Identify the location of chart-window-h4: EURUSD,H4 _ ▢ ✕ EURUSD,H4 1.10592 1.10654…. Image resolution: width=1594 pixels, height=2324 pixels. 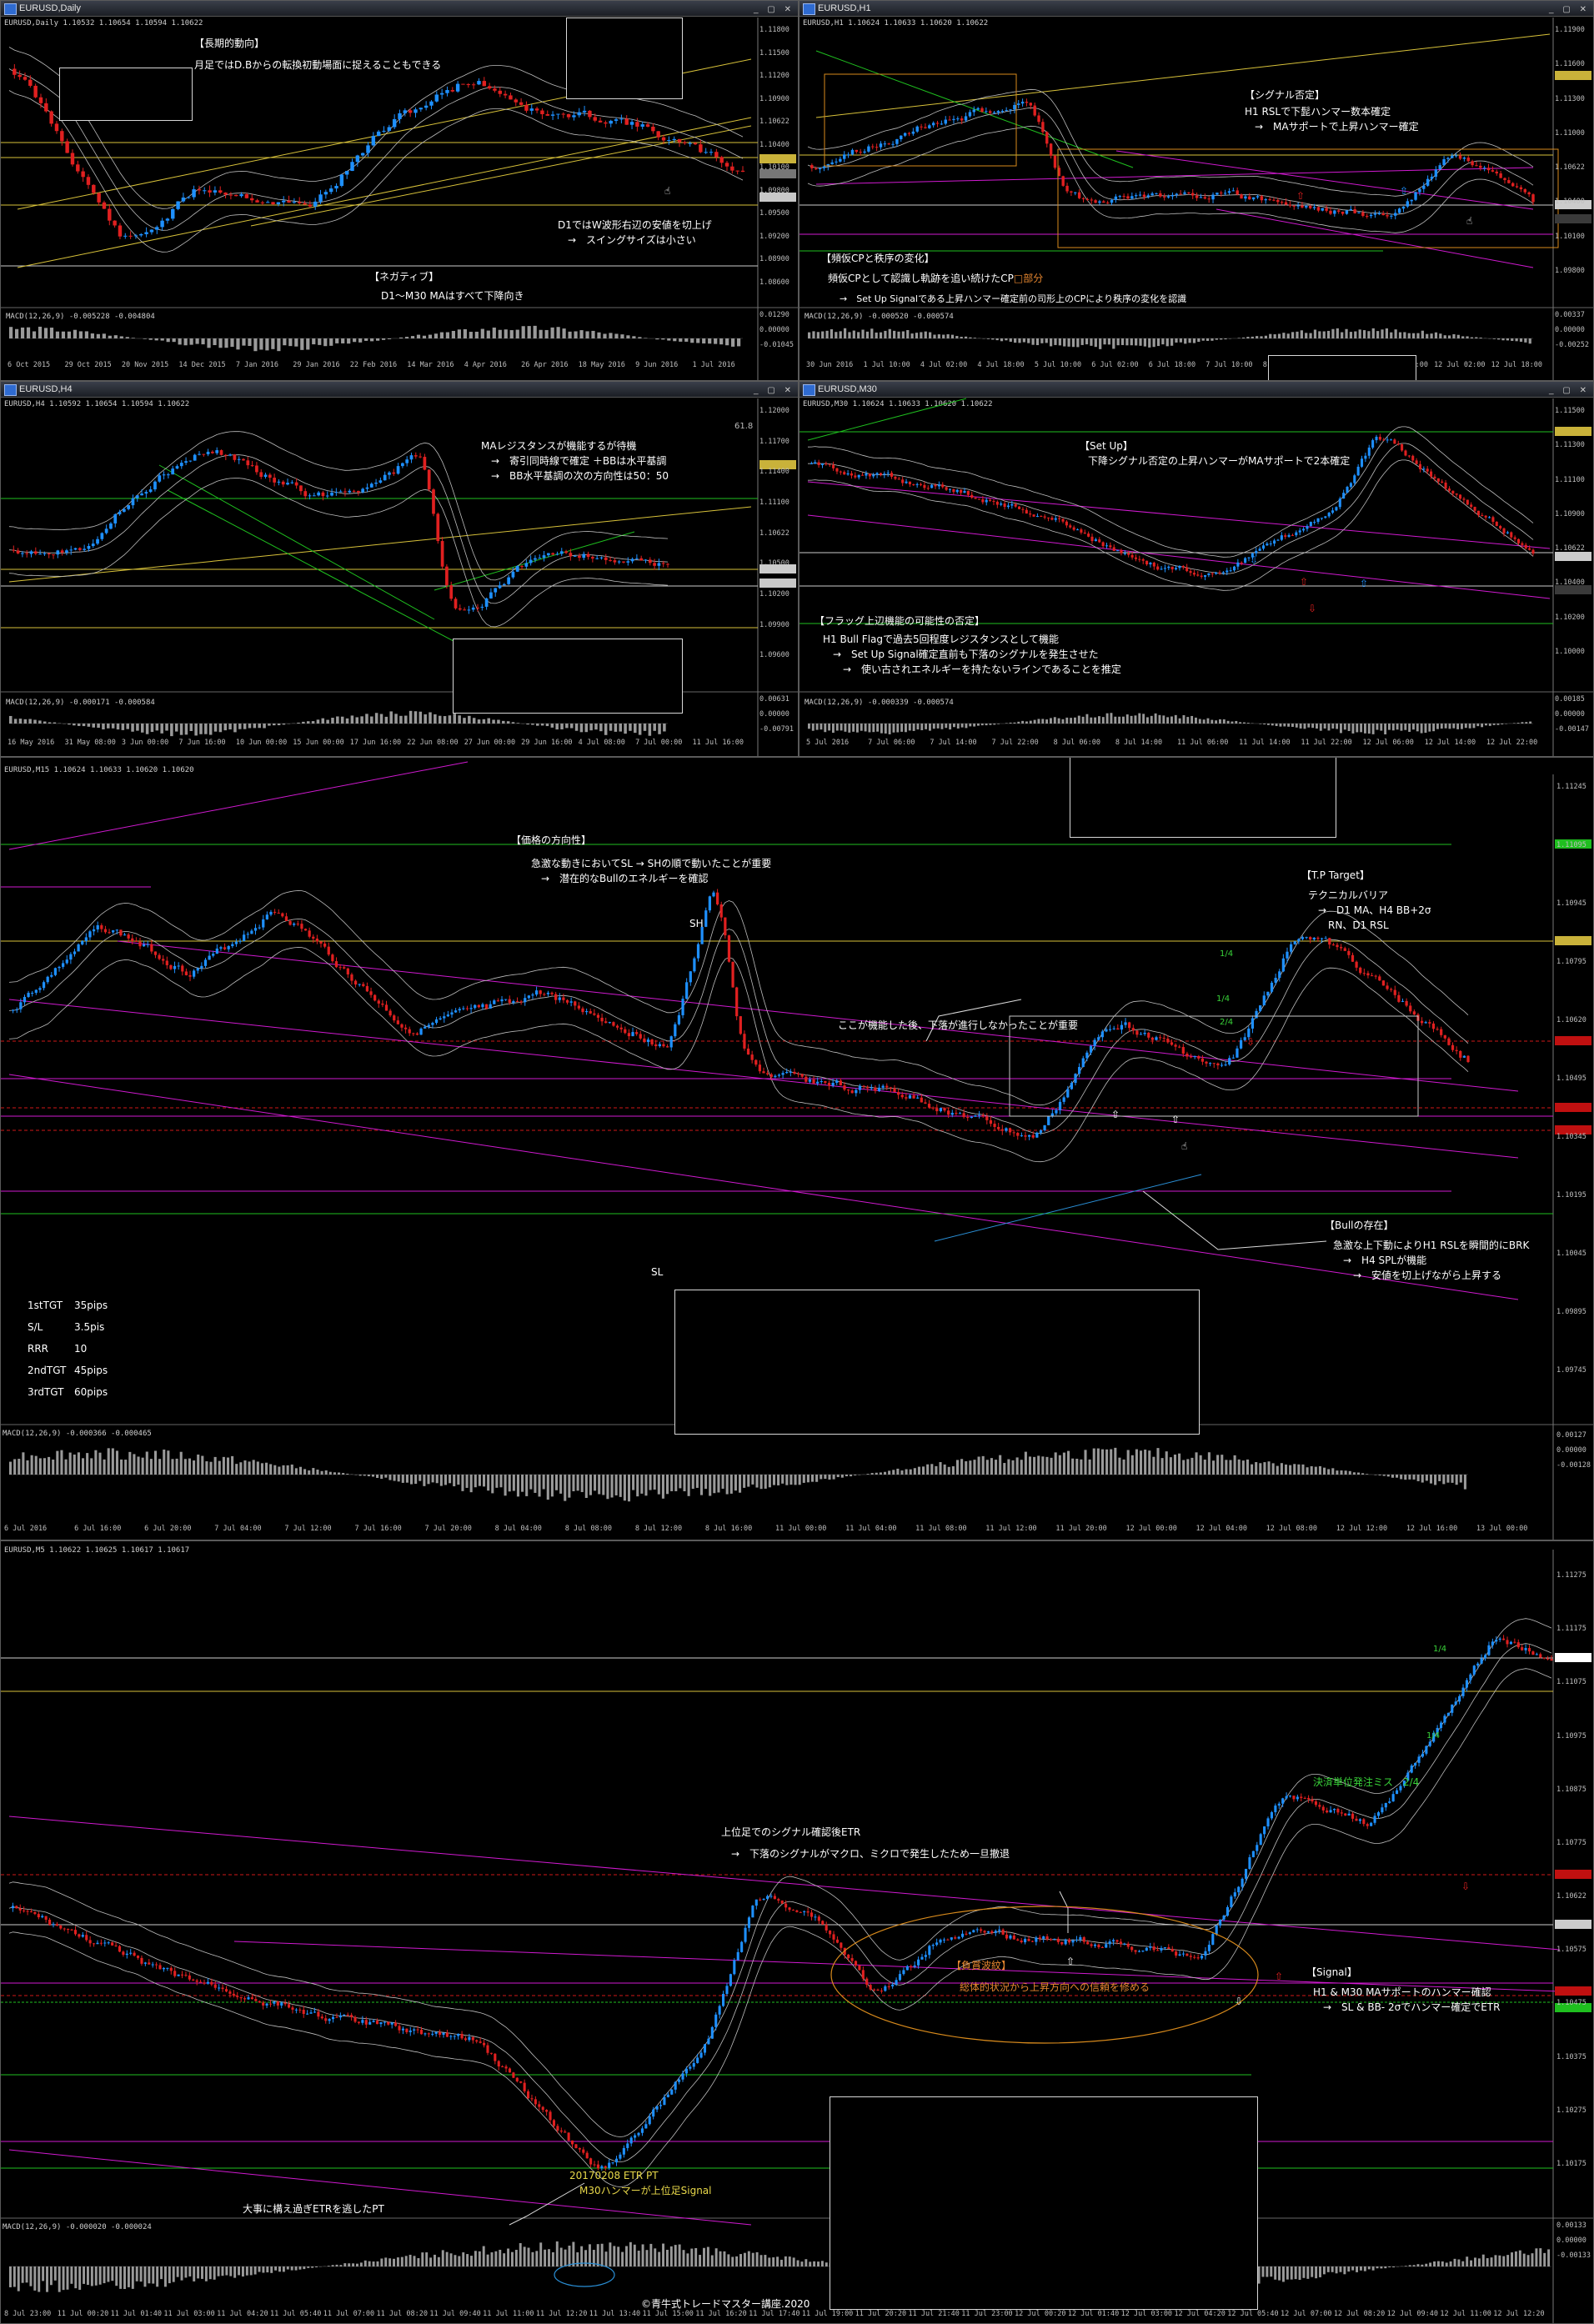
(399, 569).